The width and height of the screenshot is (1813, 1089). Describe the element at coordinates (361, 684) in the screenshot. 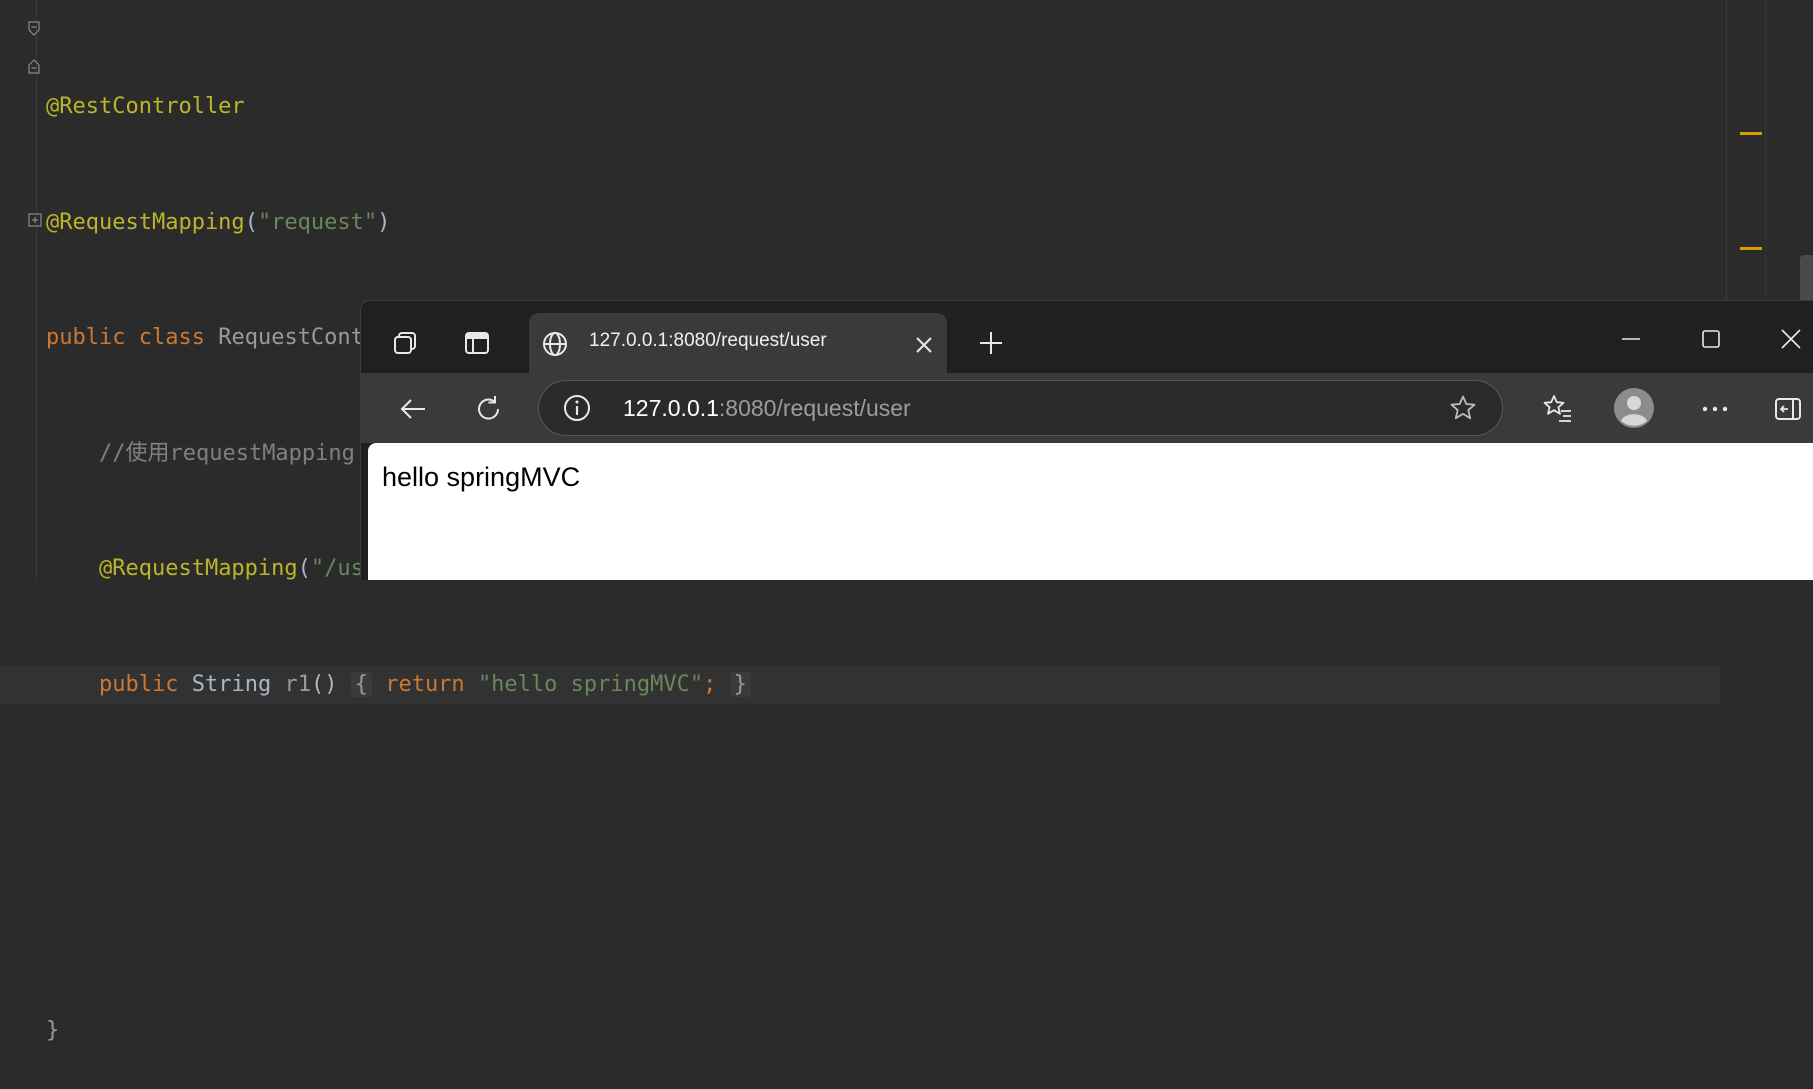

I see `folded-brace: {` at that location.